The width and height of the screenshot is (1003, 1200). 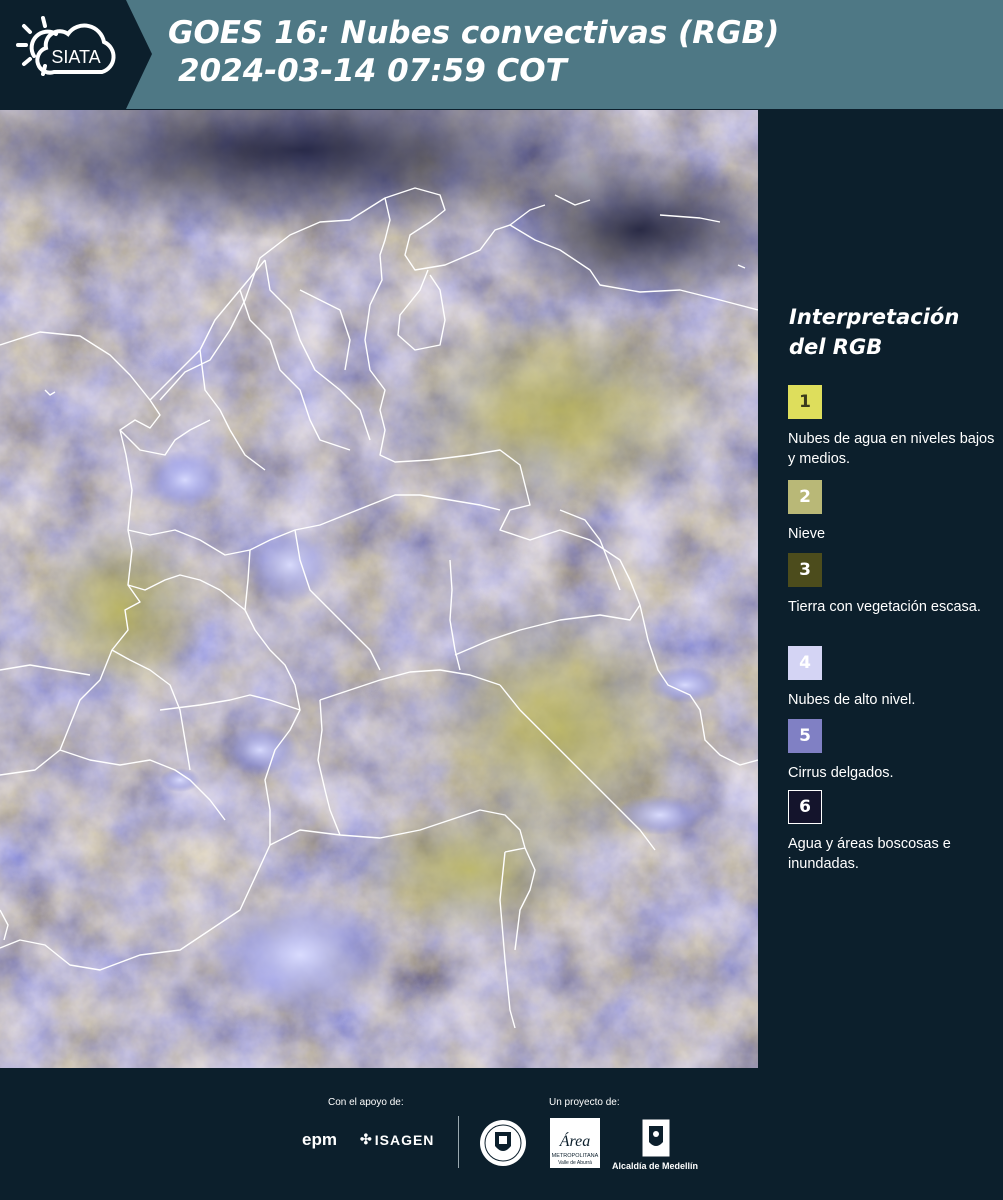 I want to click on legend-swatch: 6, so click(x=805, y=807).